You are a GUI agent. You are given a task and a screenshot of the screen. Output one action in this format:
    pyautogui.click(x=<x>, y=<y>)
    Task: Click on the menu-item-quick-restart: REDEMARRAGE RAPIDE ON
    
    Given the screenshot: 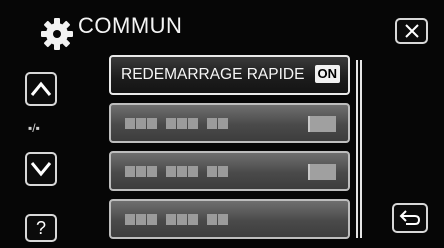 What is the action you would take?
    pyautogui.click(x=229, y=75)
    